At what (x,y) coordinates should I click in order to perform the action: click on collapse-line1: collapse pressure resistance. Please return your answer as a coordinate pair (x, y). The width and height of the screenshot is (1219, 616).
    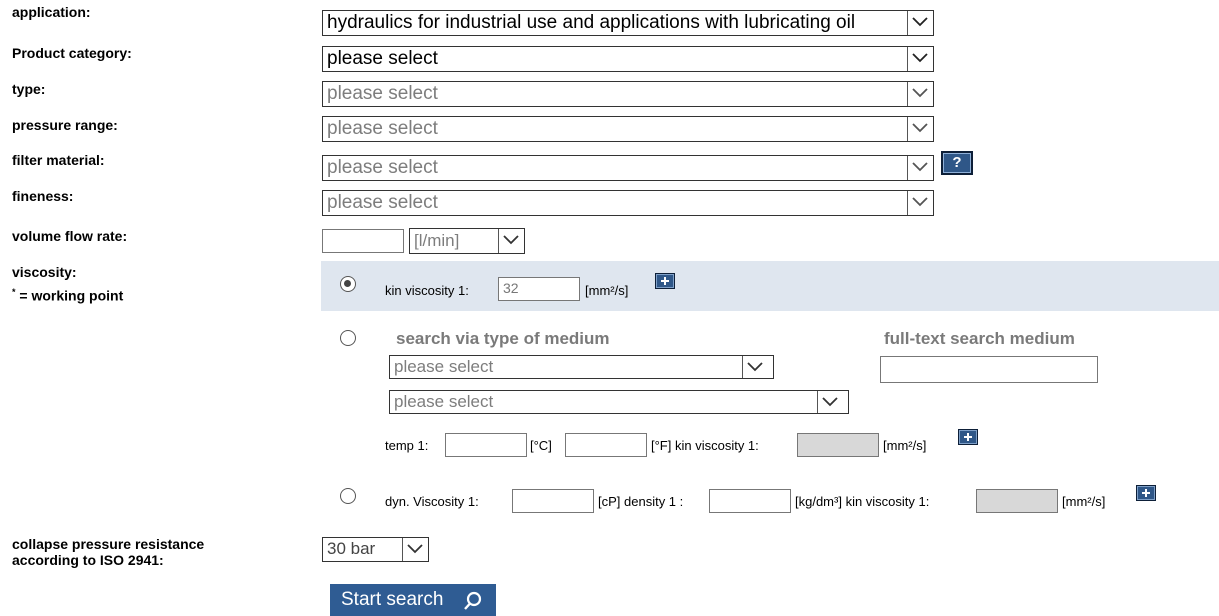
    Looking at the image, I should click on (108, 544).